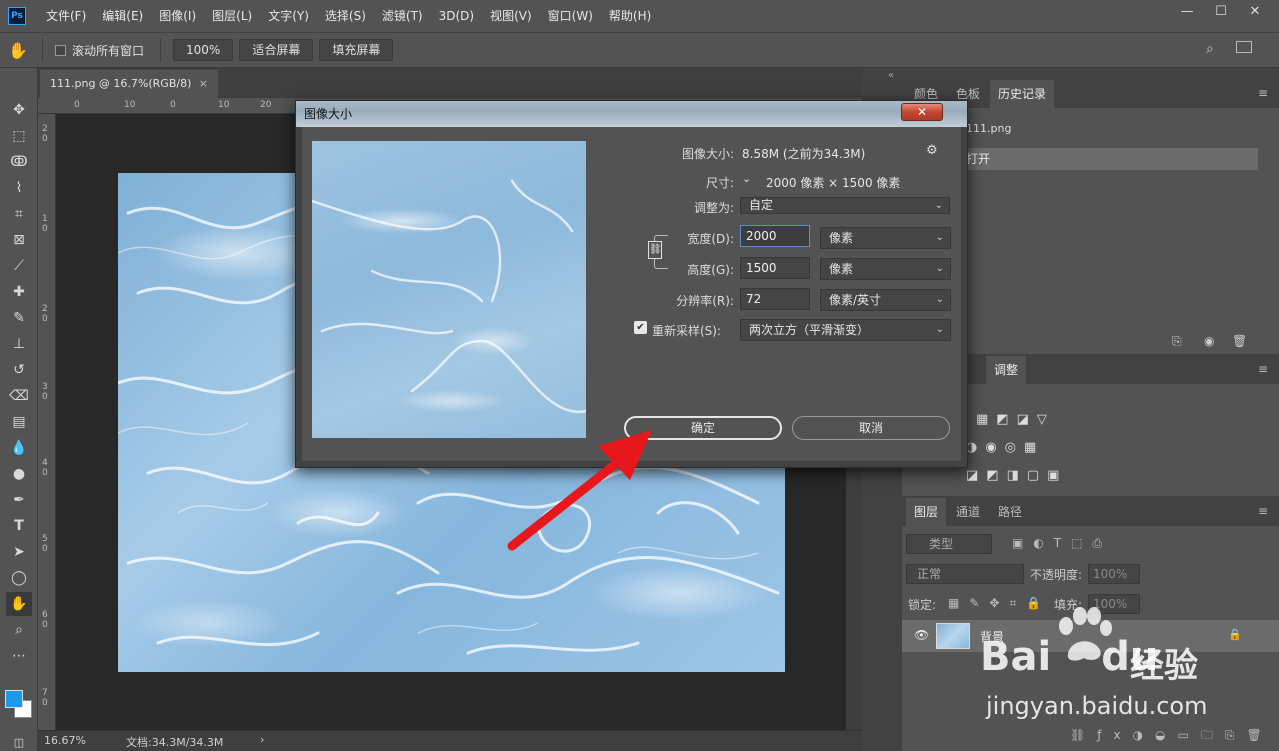  I want to click on watermark-brand-part1: Bai, so click(1016, 657).